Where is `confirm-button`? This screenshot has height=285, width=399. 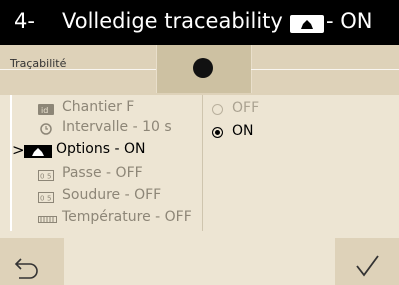
confirm-button is located at coordinates (367, 261).